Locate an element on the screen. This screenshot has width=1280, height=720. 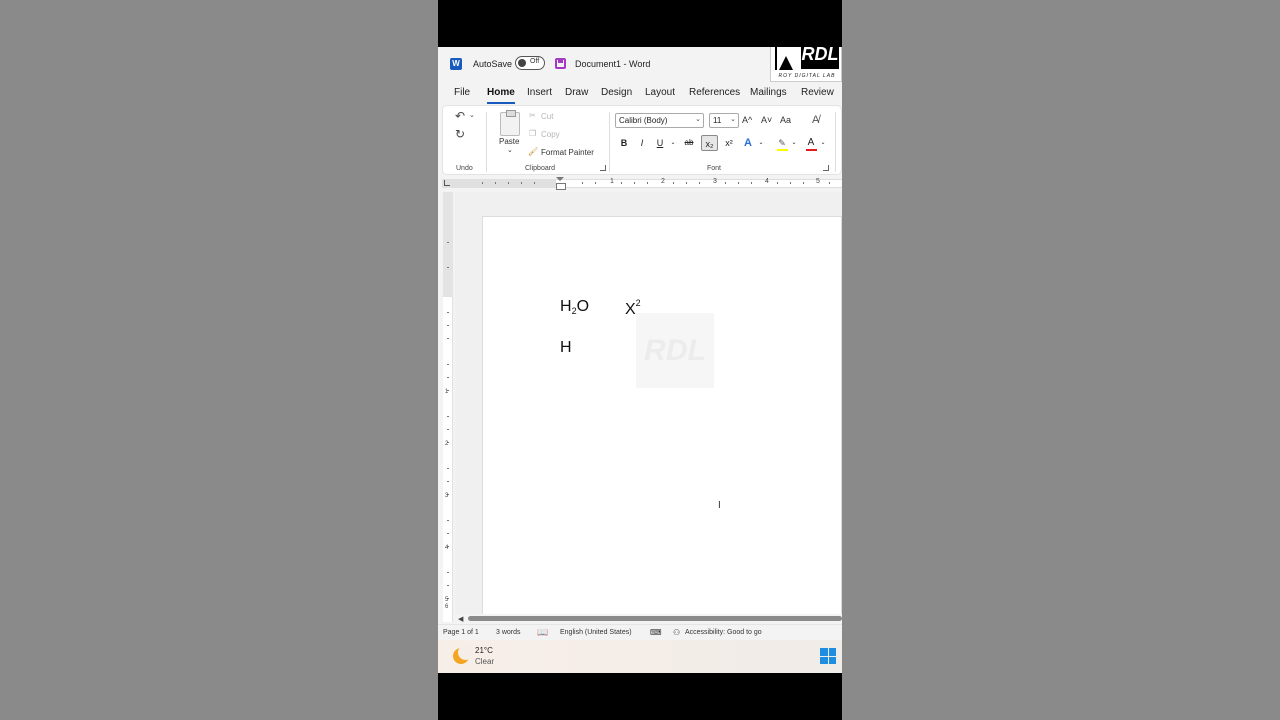
h2o-tail: O is located at coordinates (583, 306).